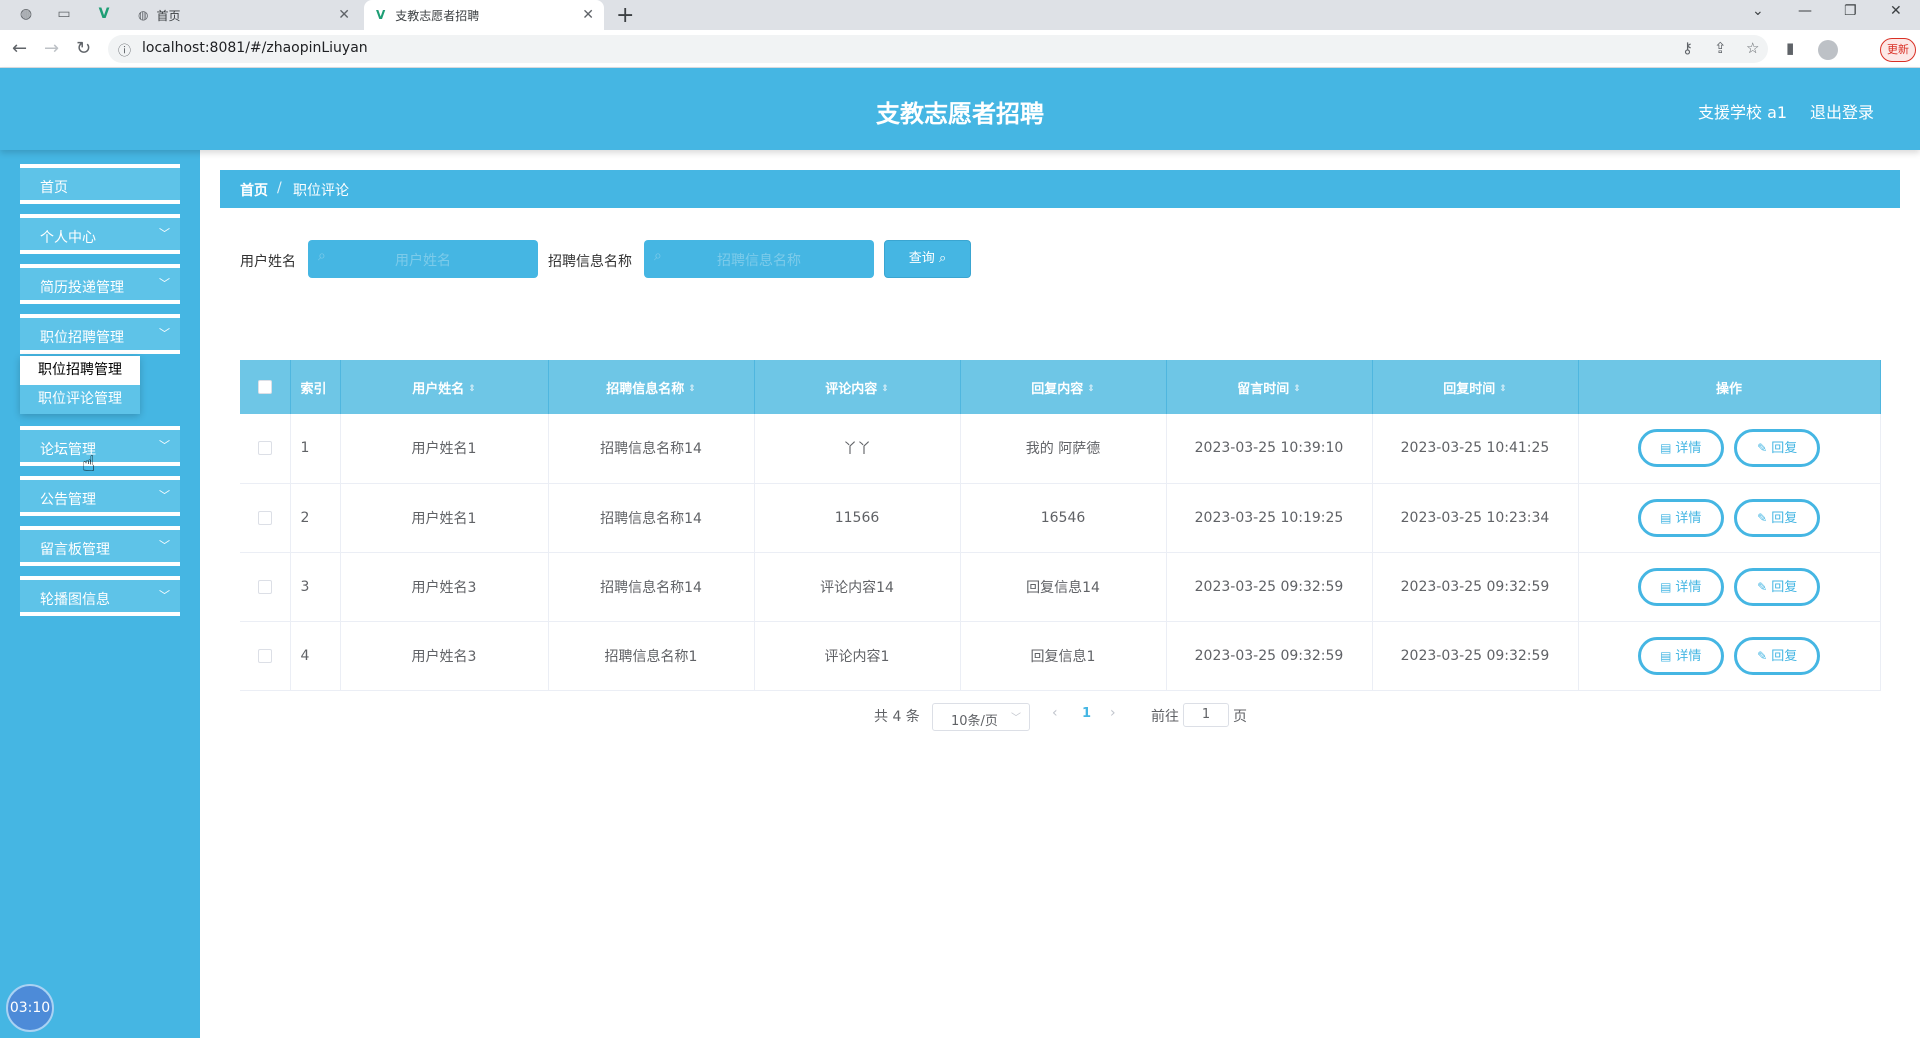 Image resolution: width=1920 pixels, height=1038 pixels. Describe the element at coordinates (1263, 389) in the screenshot. I see `column-header-label: 留言时间` at that location.